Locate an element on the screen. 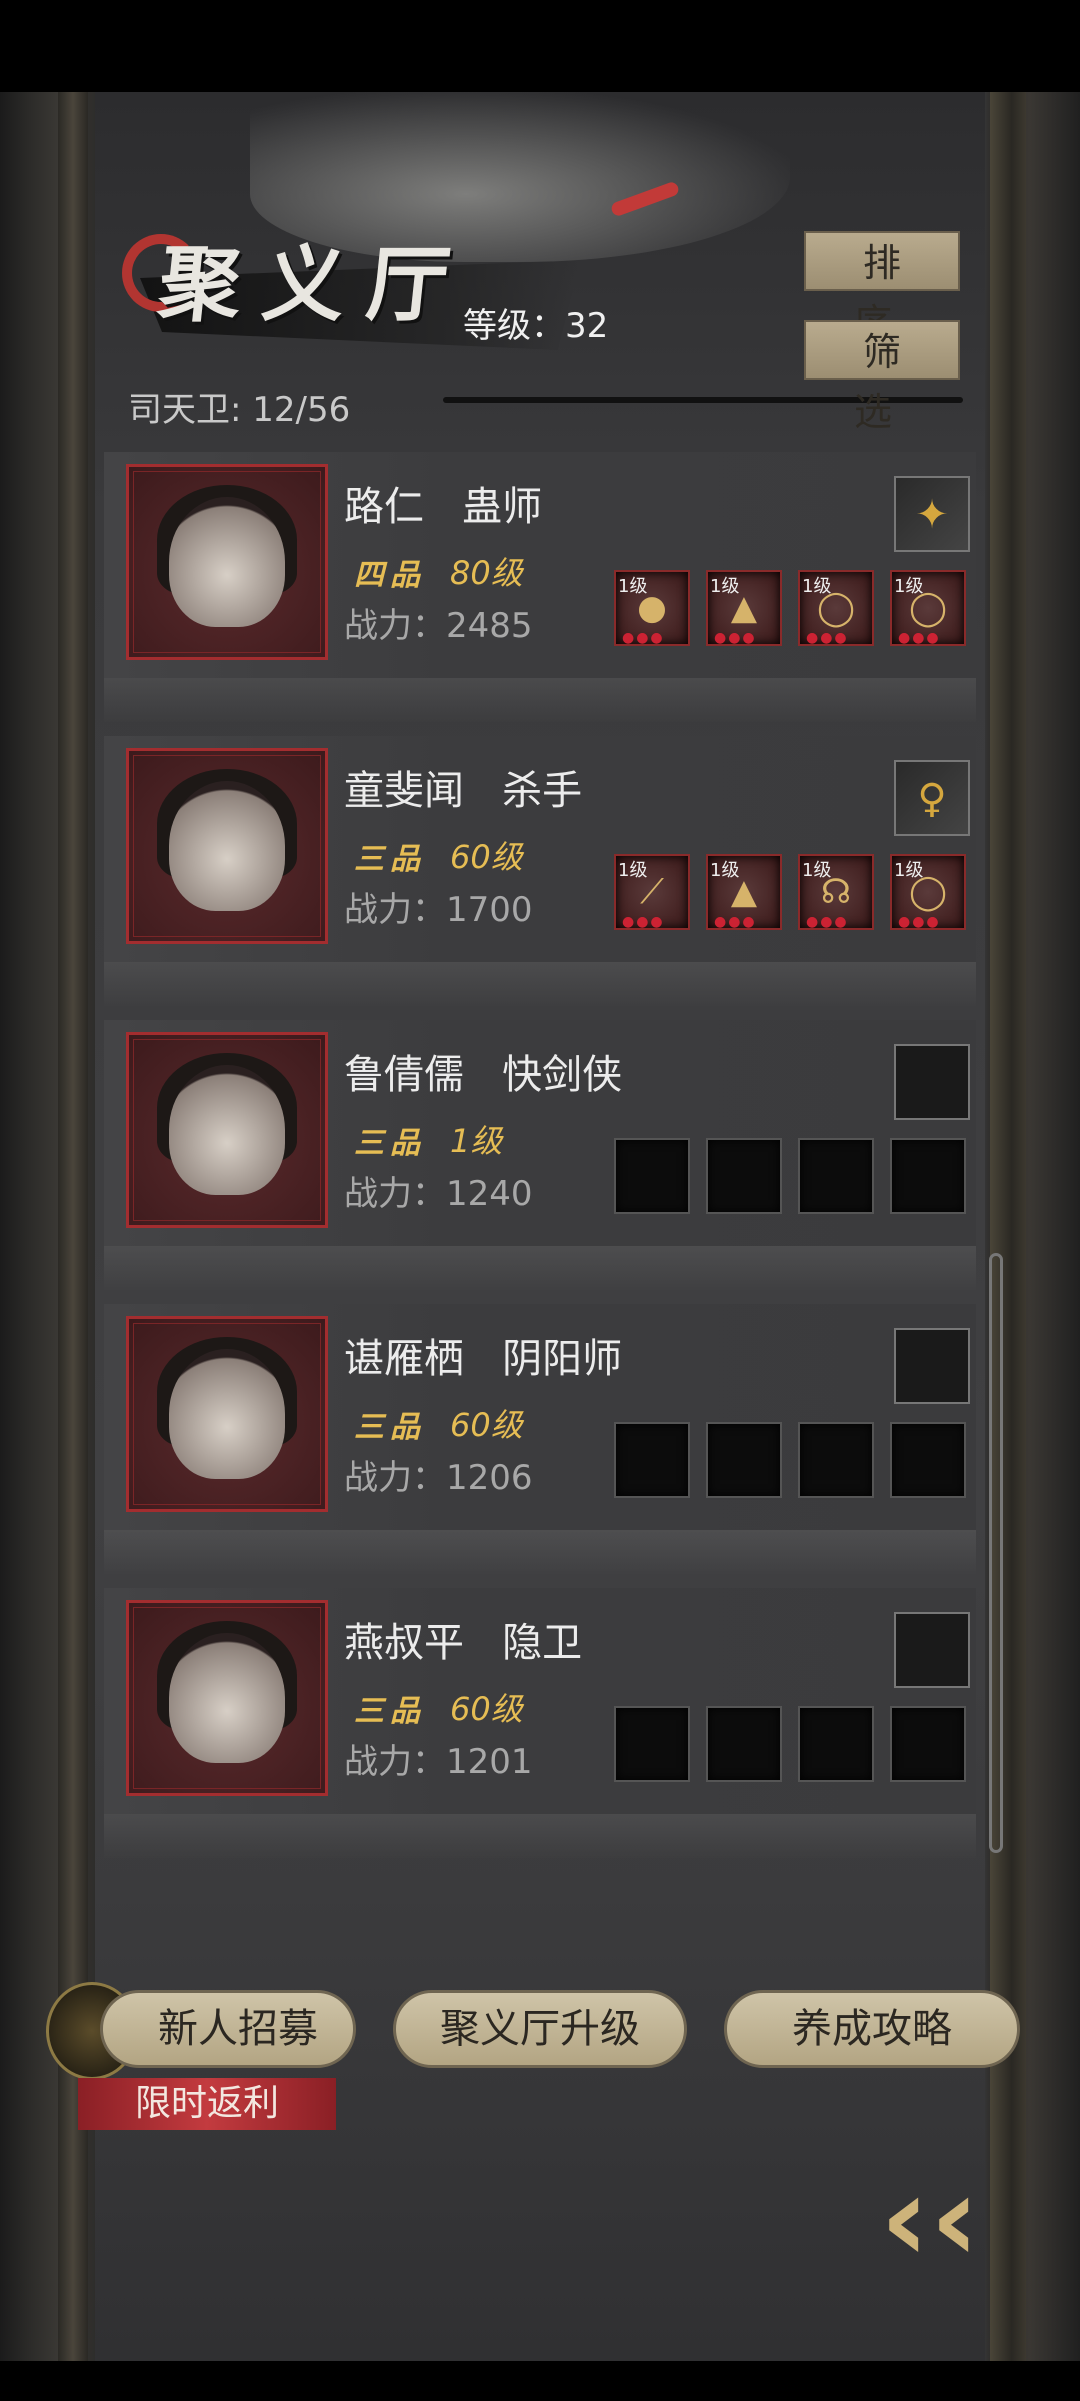 This screenshot has height=2401, width=1080. gear-glyph: ☊ is located at coordinates (836, 892).